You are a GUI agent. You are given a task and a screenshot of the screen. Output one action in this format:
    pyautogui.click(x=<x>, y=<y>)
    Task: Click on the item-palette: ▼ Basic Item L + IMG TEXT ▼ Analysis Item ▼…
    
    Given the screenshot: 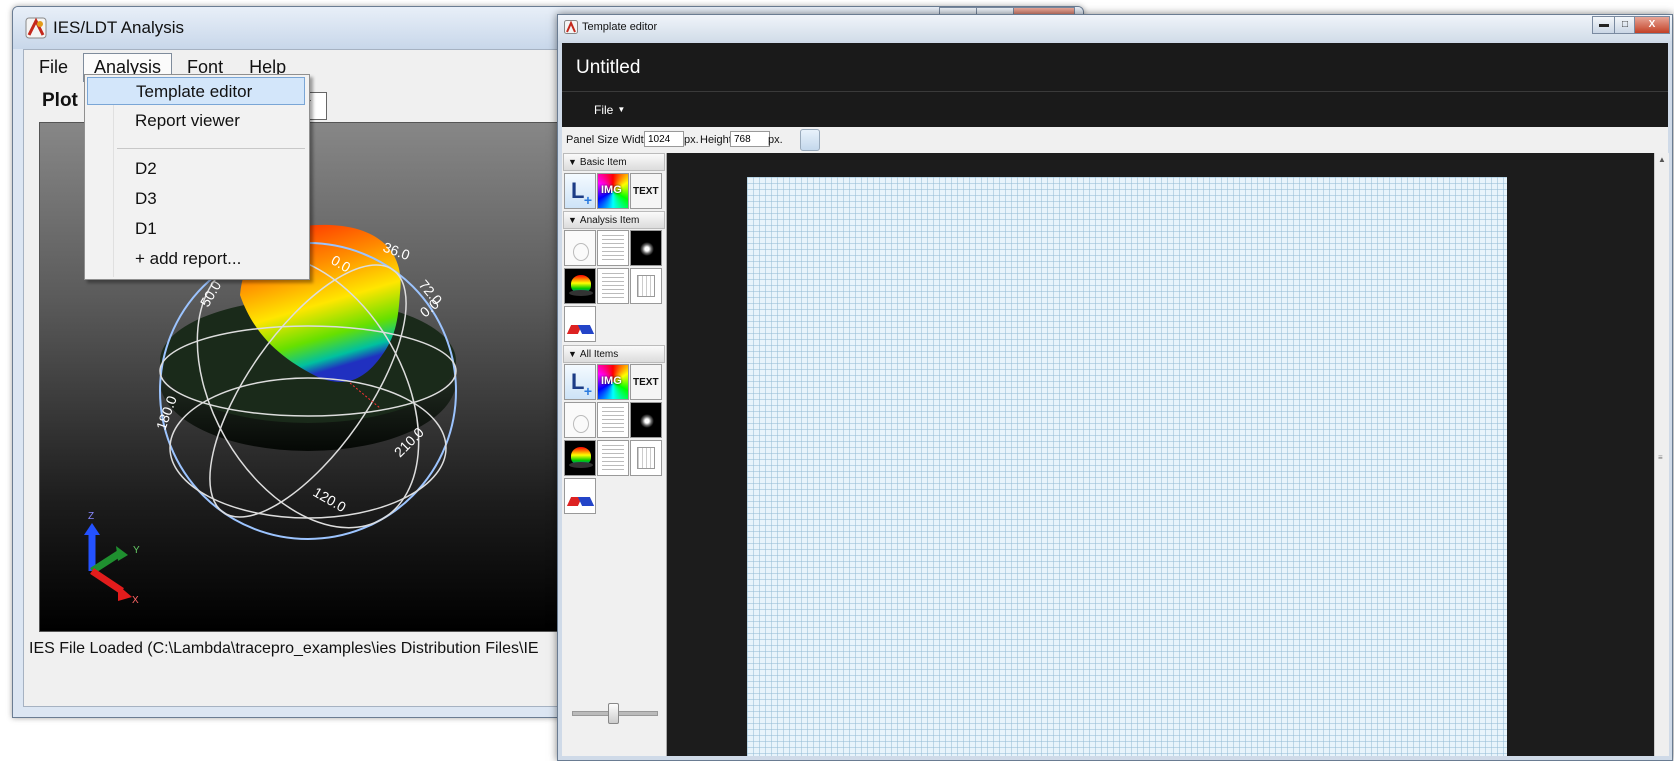 What is the action you would take?
    pyautogui.click(x=614, y=454)
    